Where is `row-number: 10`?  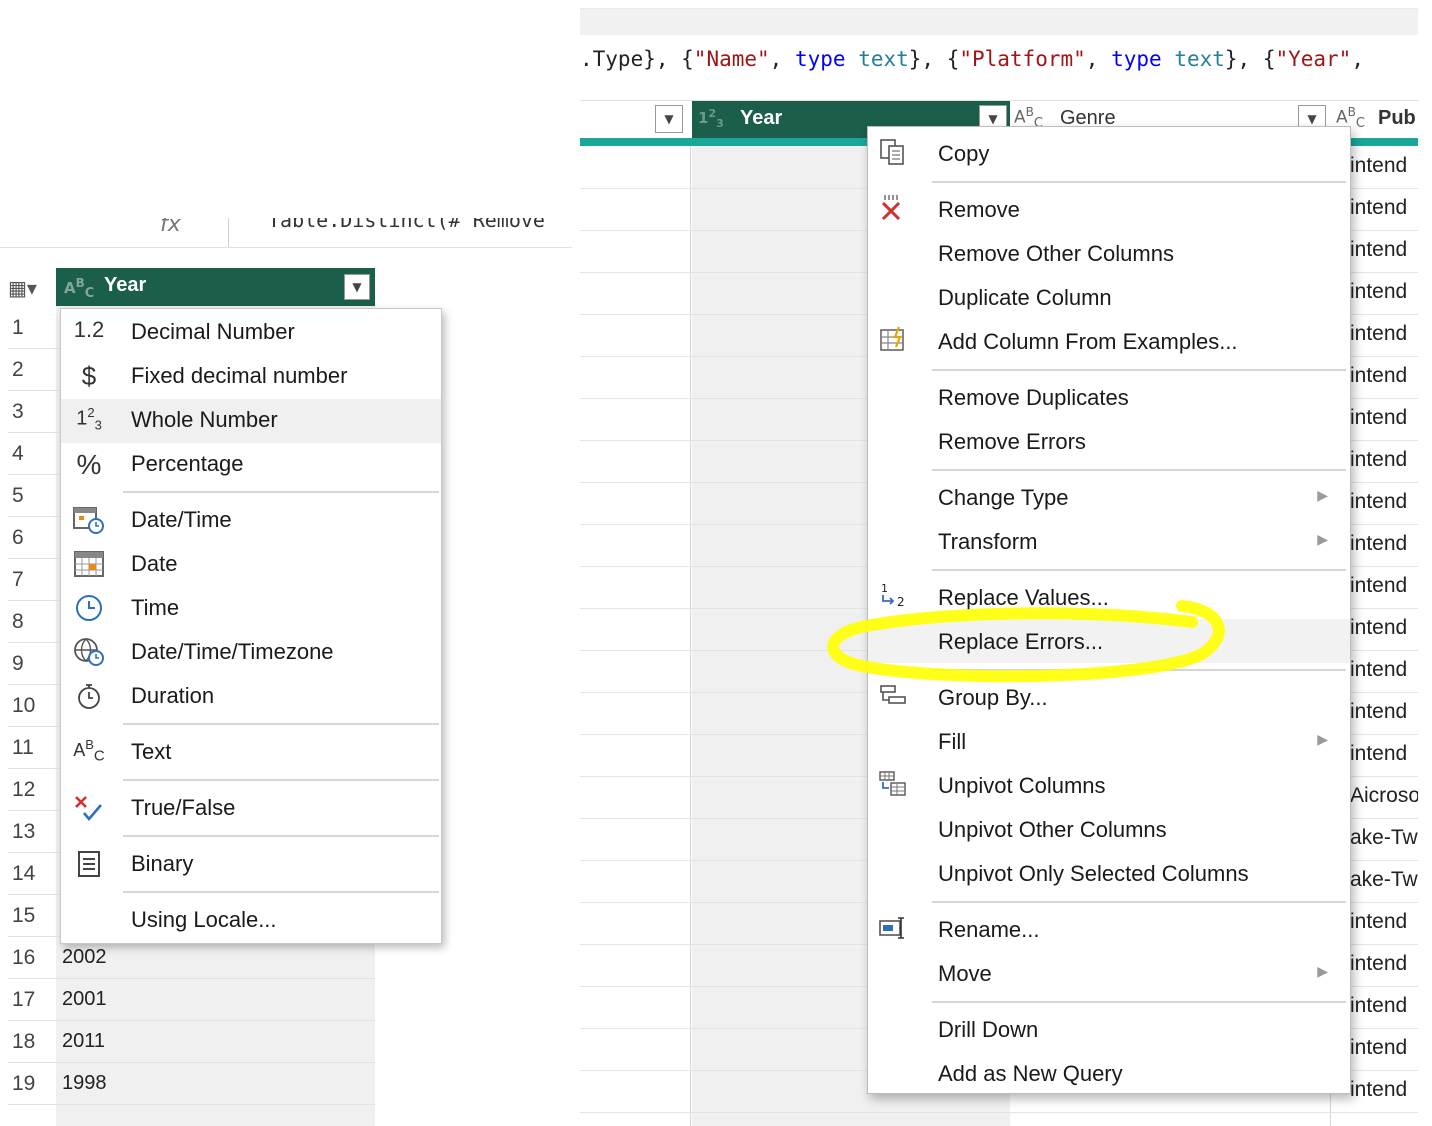
row-number: 10 is located at coordinates (32, 706).